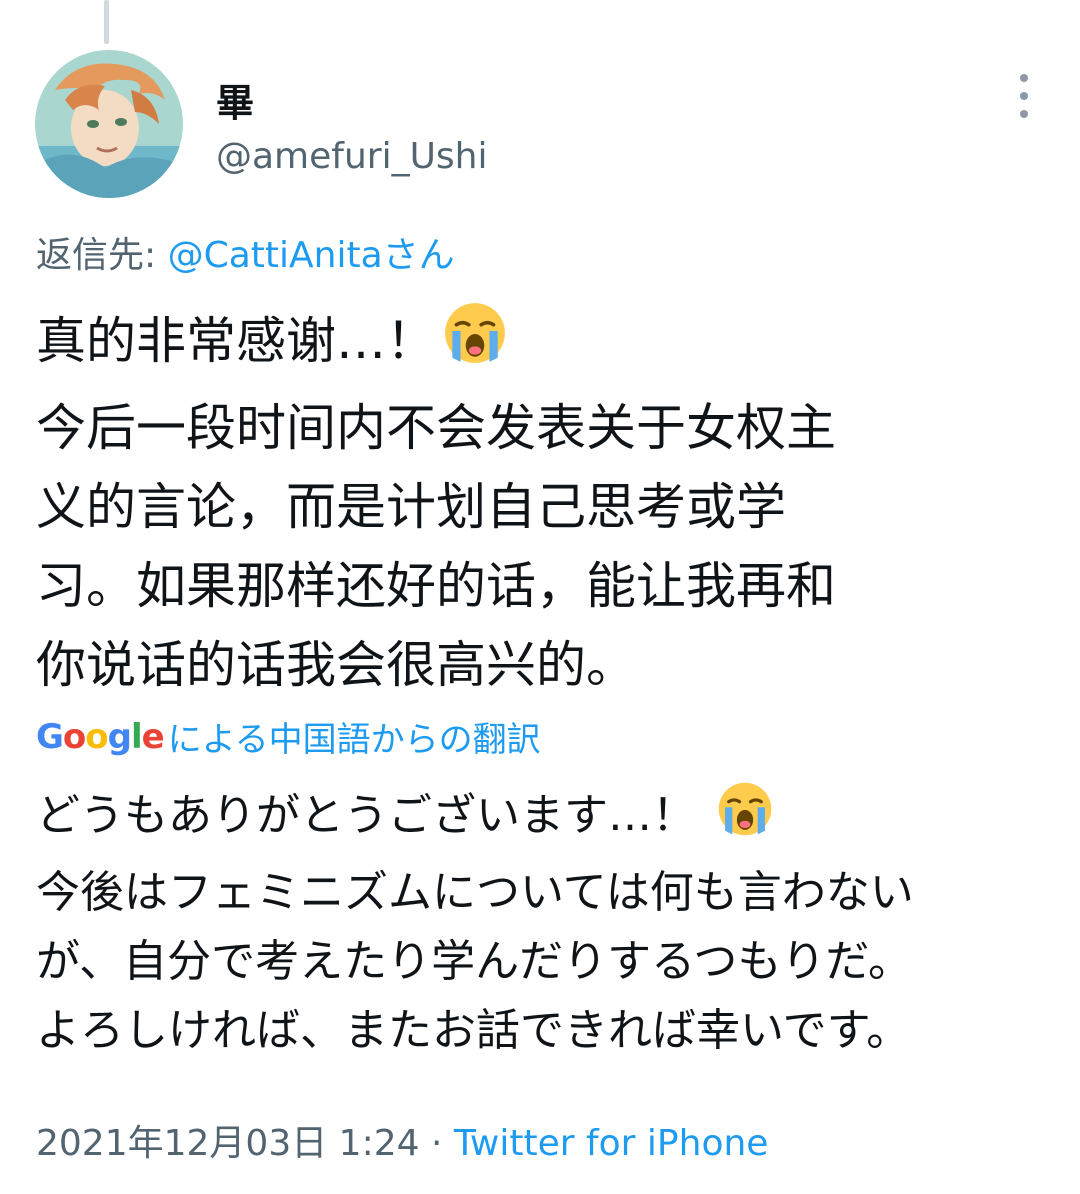 This screenshot has width=1080, height=1194. What do you see at coordinates (235, 99) in the screenshot?
I see `author-display-name: 畢` at bounding box center [235, 99].